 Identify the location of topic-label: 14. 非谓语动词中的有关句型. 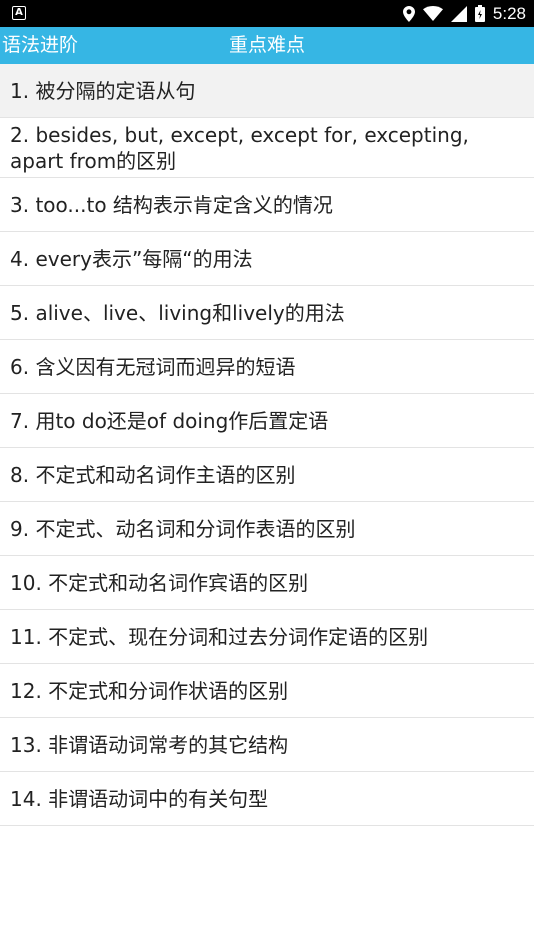
(139, 798).